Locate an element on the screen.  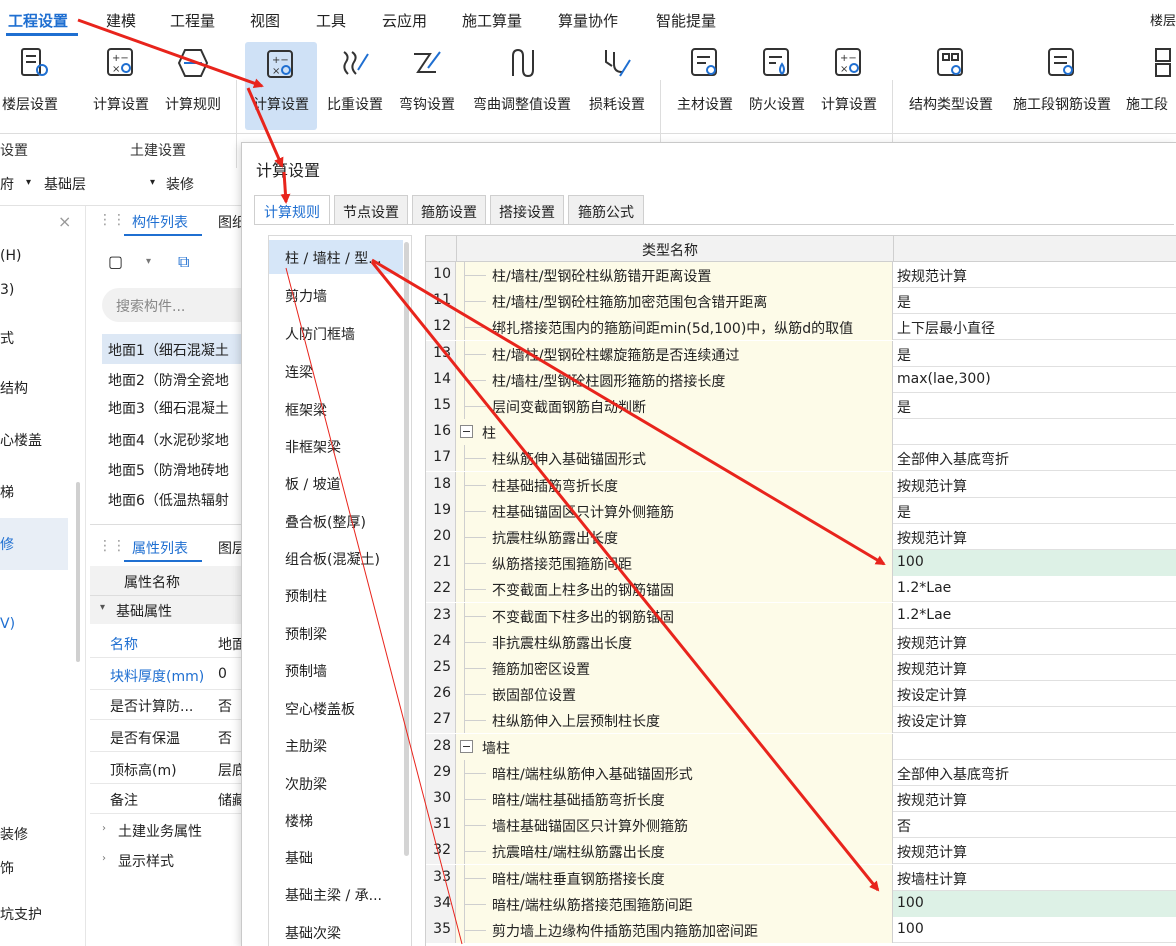
nav-item: 式 is located at coordinates (7, 338).